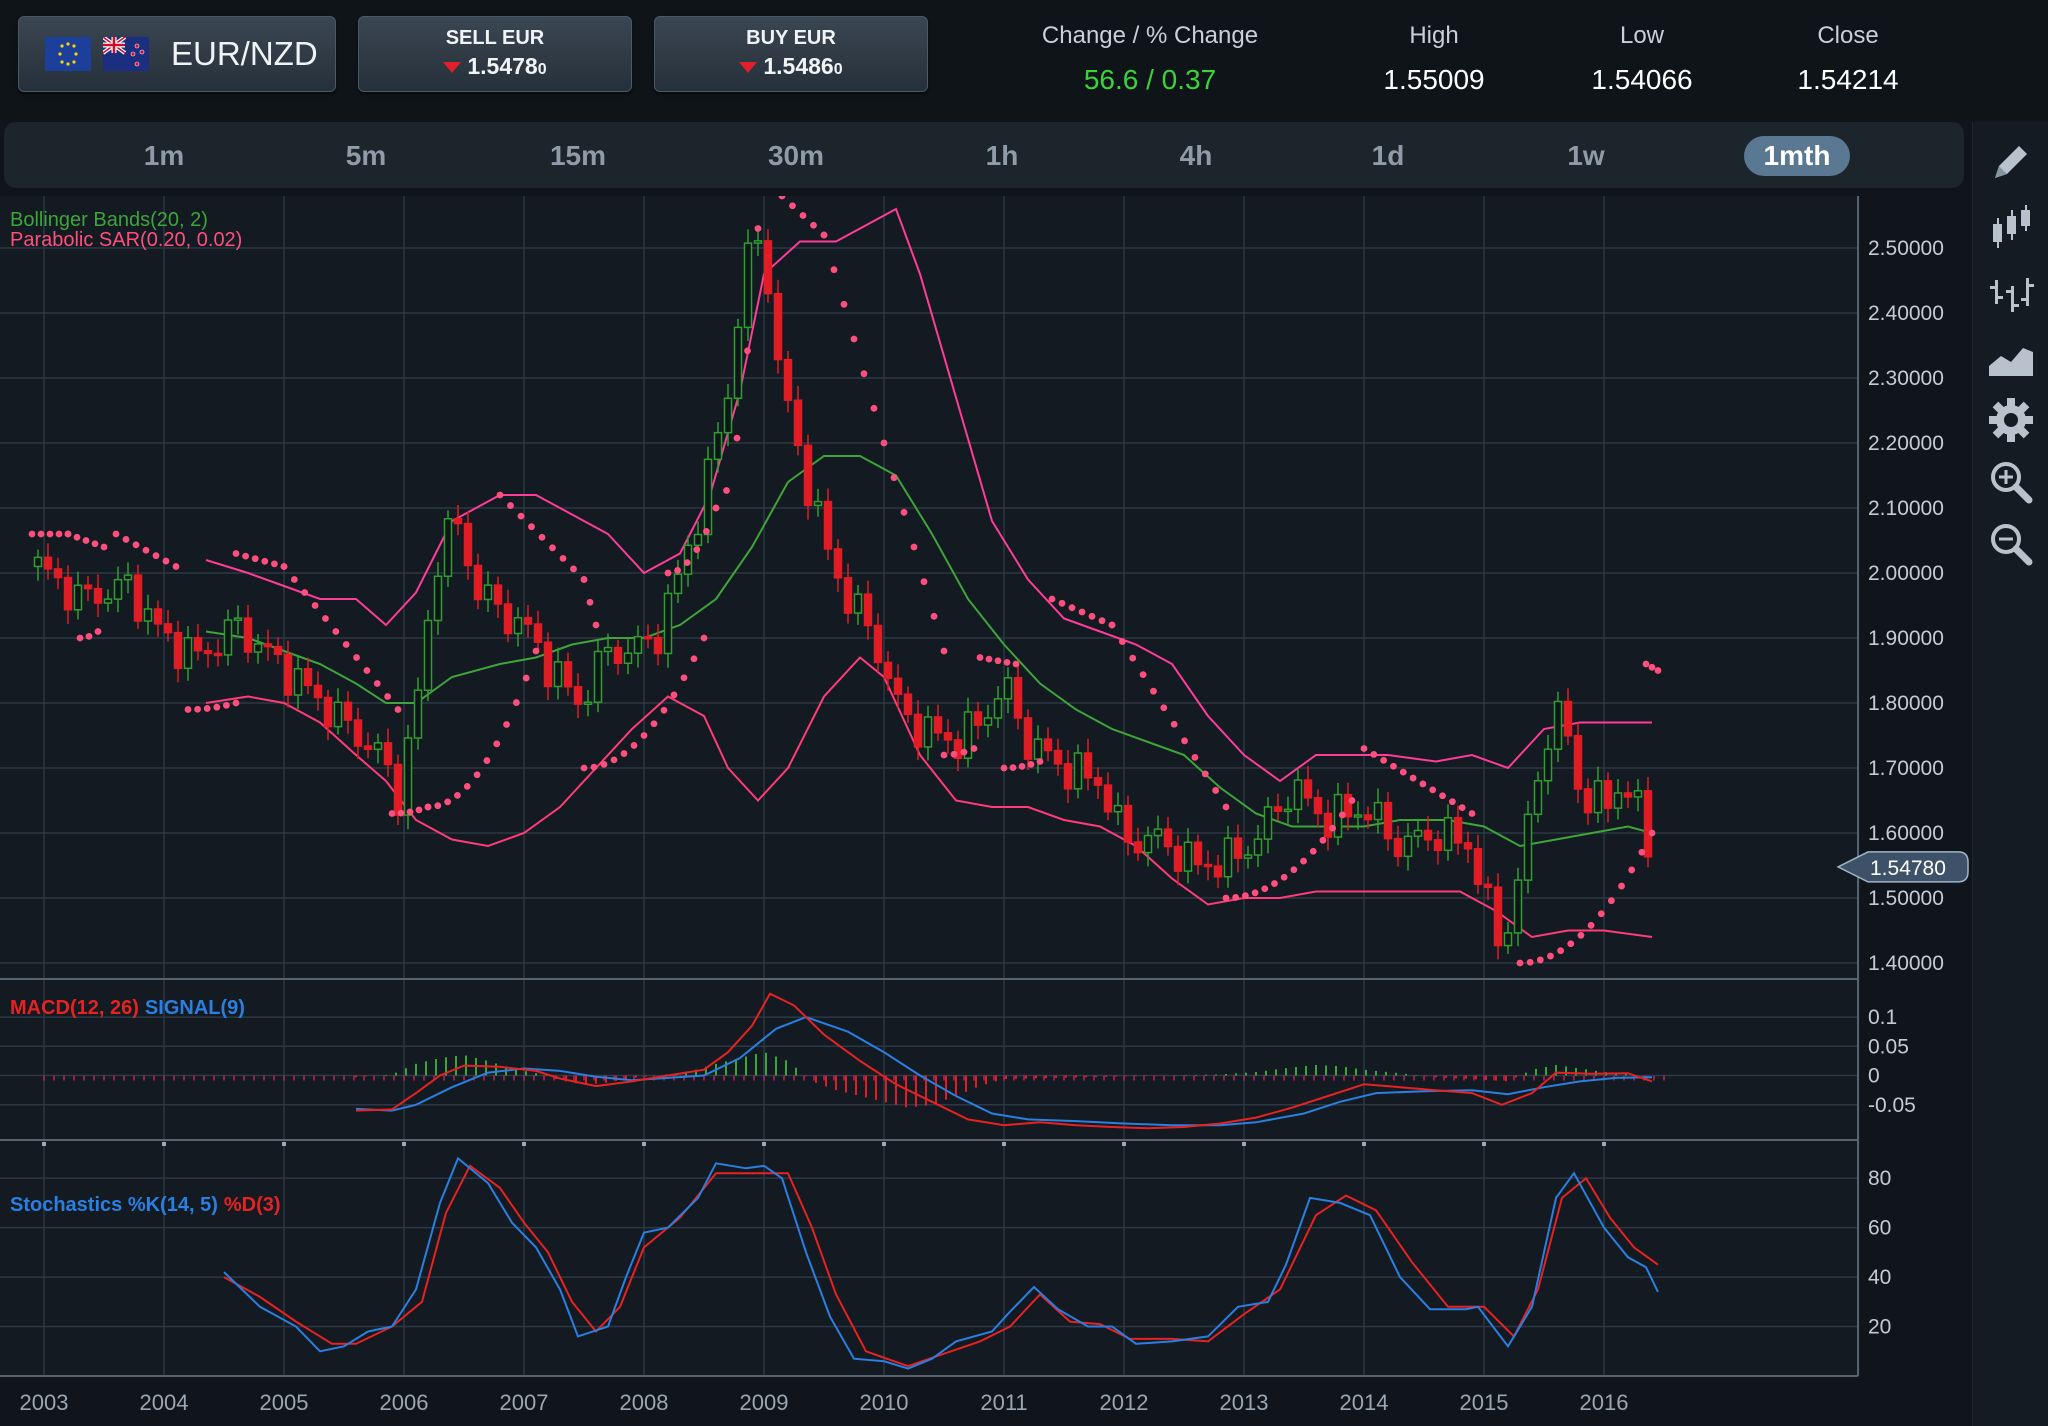  Describe the element at coordinates (524, 1402) in the screenshot. I see `x-tick-label: 2007` at that location.